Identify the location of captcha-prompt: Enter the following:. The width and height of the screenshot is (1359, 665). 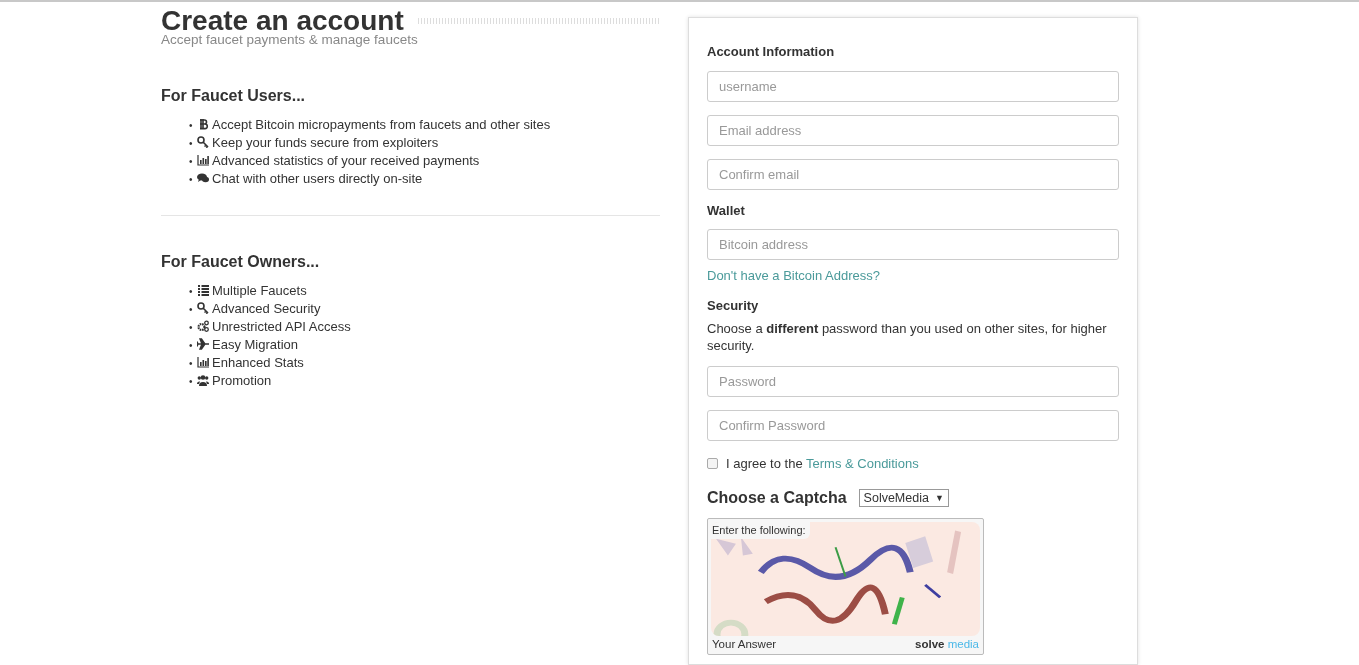
(760, 530).